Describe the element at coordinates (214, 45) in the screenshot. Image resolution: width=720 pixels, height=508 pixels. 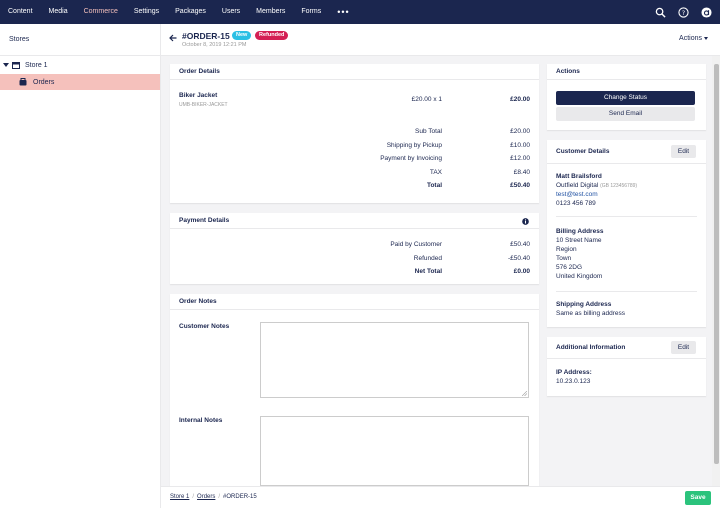
I see `order-date: October 8, 2019 12:21 PM` at that location.